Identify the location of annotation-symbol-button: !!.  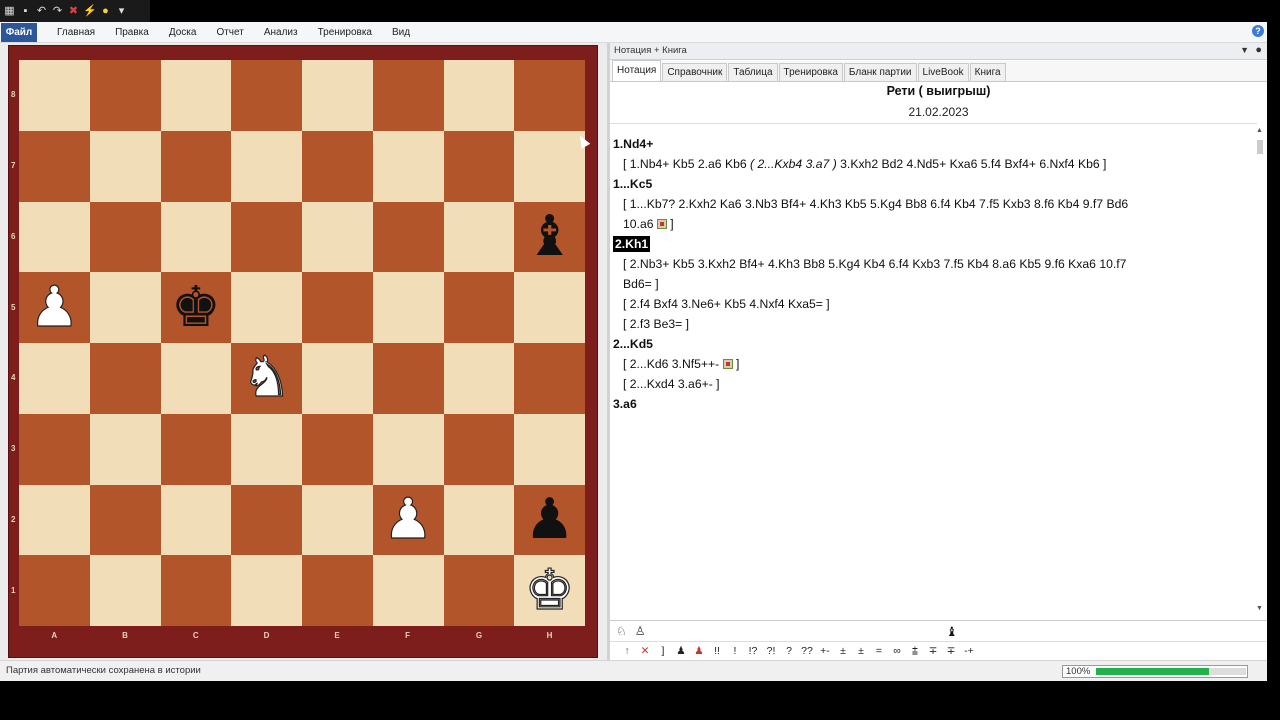
(717, 651).